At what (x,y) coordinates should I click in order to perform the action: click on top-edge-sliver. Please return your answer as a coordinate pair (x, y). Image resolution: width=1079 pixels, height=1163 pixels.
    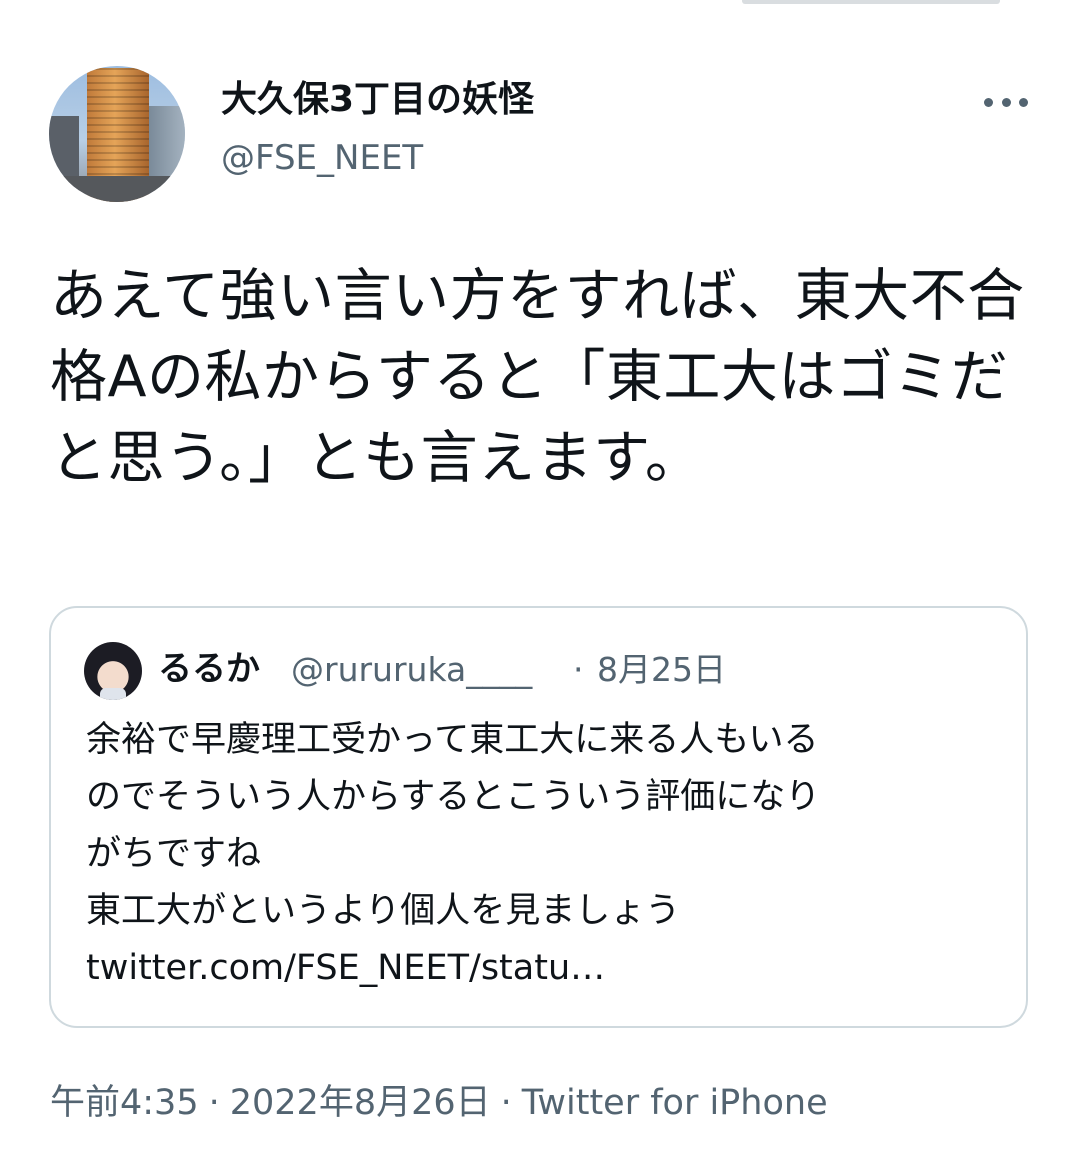
    Looking at the image, I should click on (871, 2).